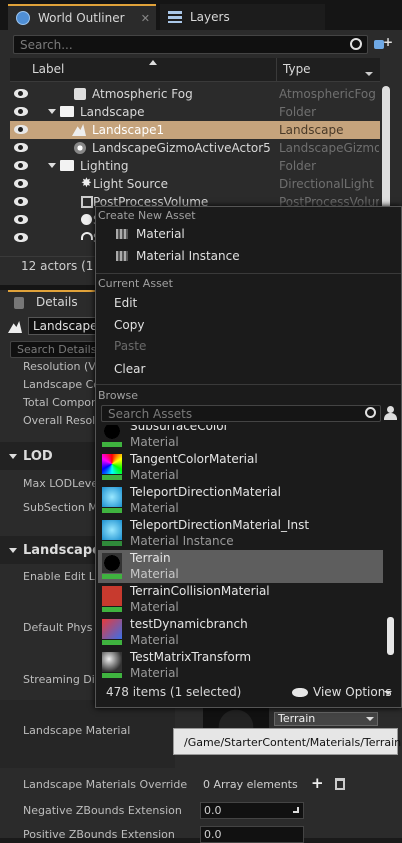 Image resolution: width=402 pixels, height=843 pixels. I want to click on actor-icon, so click(80, 94).